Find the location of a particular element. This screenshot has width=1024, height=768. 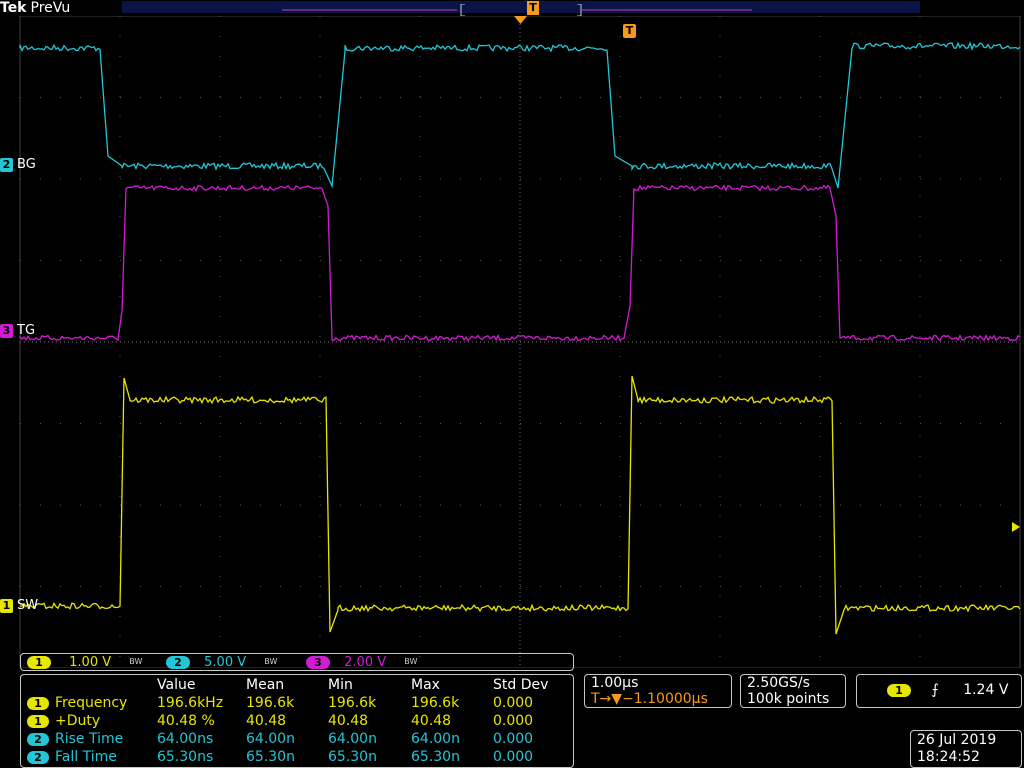

time: 18:24:52 is located at coordinates (948, 757).